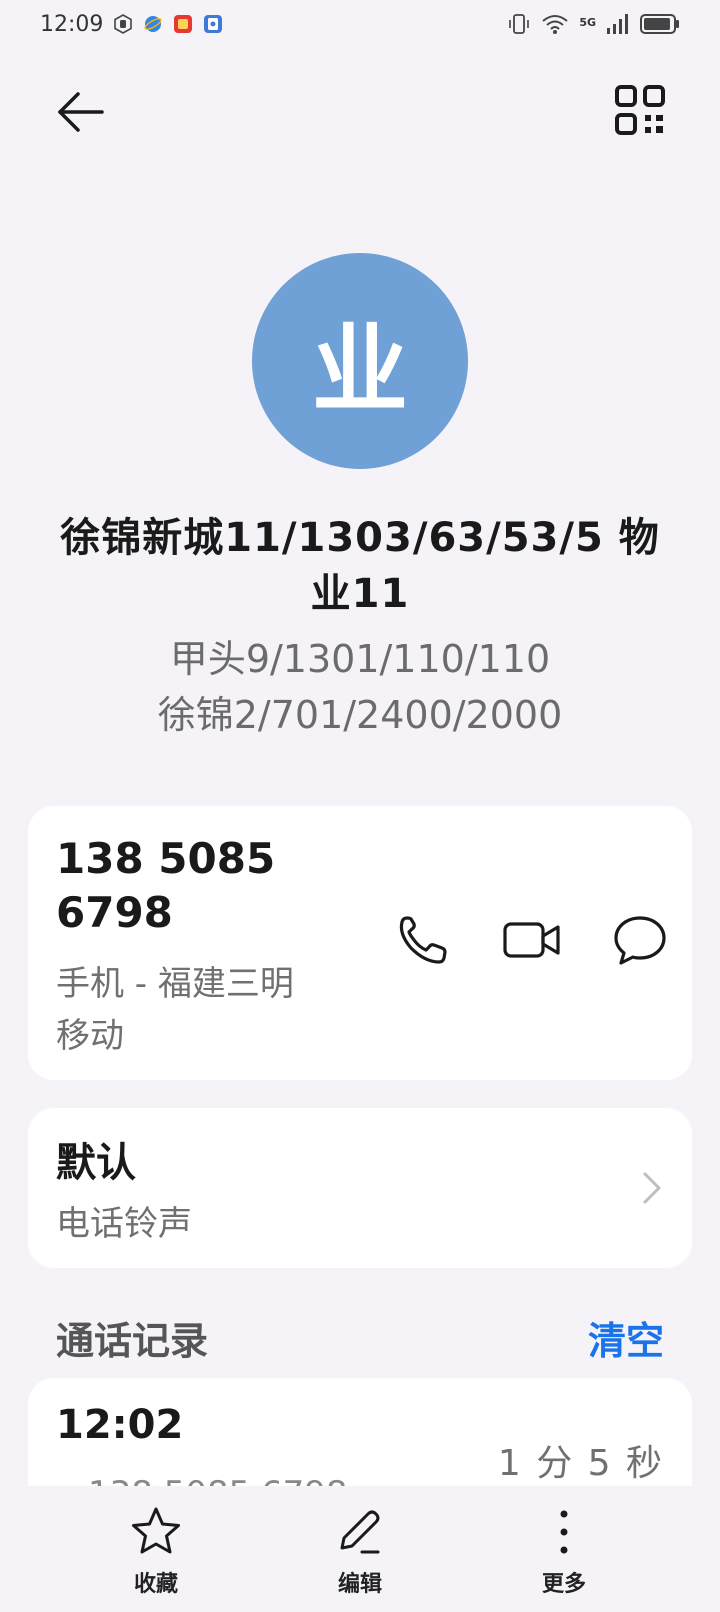  What do you see at coordinates (124, 1224) in the screenshot?
I see `ringtone-subtitle: 电话铃声` at bounding box center [124, 1224].